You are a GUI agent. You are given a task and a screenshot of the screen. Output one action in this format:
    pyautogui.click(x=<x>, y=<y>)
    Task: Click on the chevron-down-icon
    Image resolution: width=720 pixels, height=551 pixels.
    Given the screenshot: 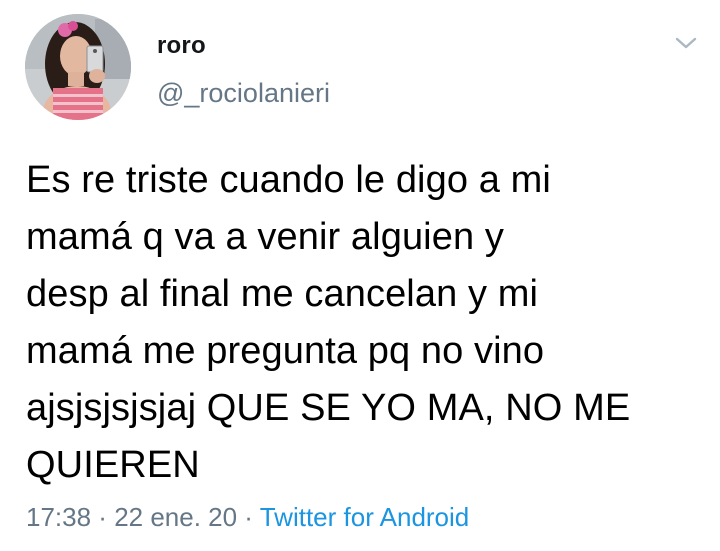 What is the action you would take?
    pyautogui.click(x=686, y=43)
    